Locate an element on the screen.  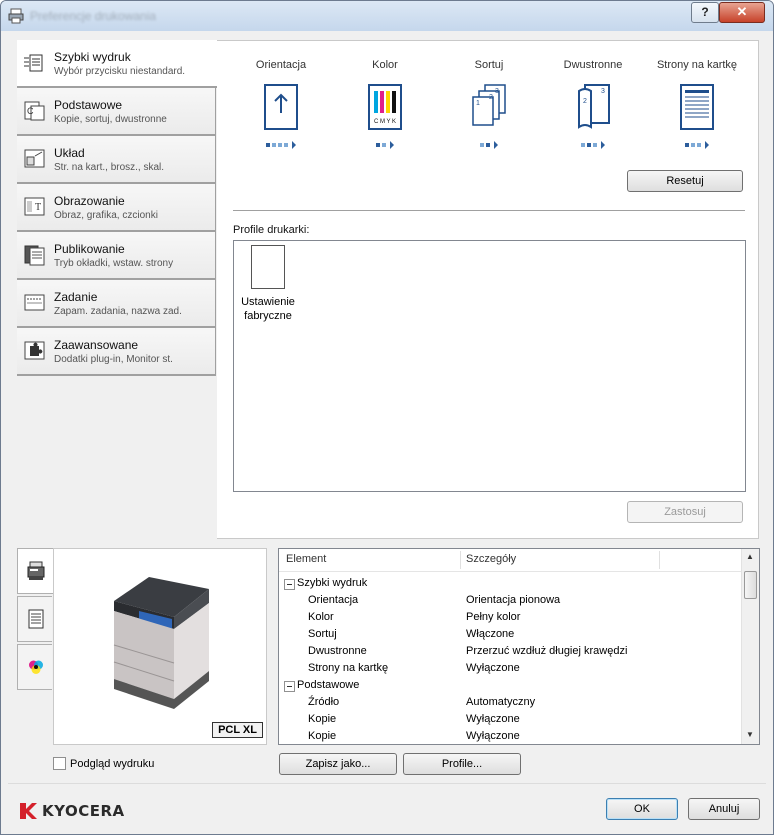
tab-color-preview is located at coordinates (34, 667).